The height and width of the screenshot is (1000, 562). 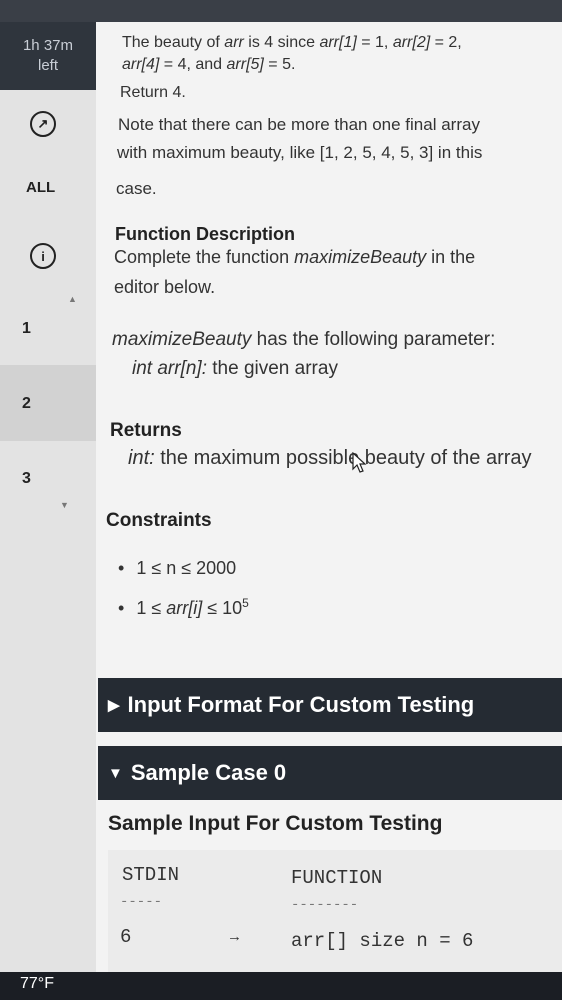 What do you see at coordinates (146, 430) in the screenshot?
I see `returns-heading: Returns` at bounding box center [146, 430].